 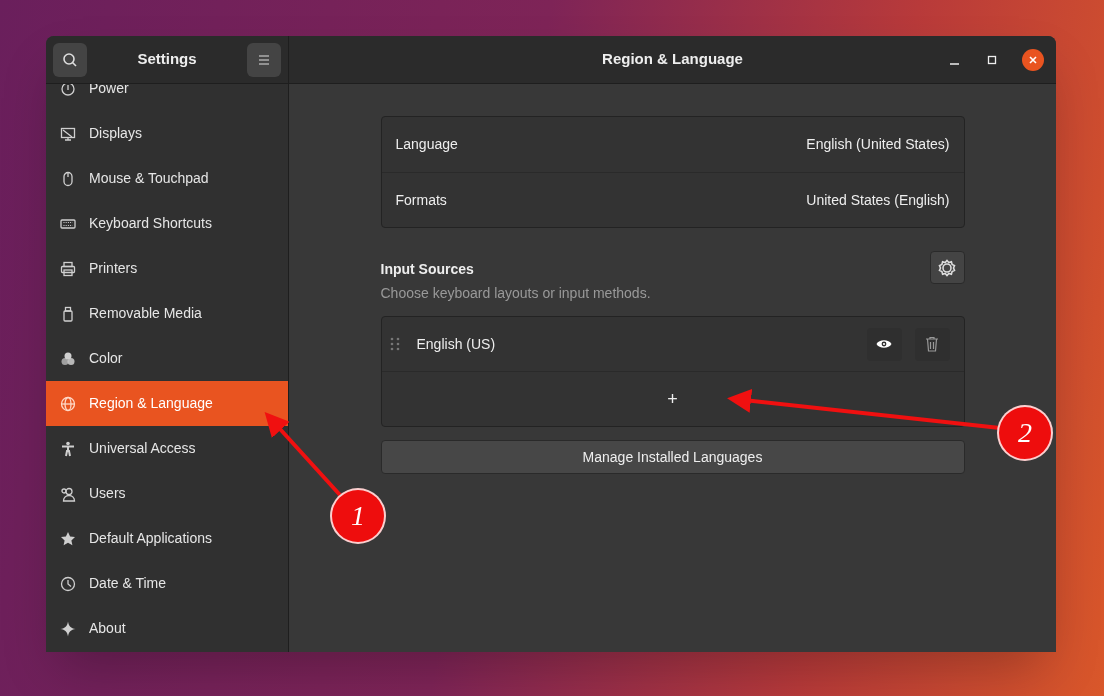 What do you see at coordinates (167, 403) in the screenshot?
I see `sidebar-item: Region & Language` at bounding box center [167, 403].